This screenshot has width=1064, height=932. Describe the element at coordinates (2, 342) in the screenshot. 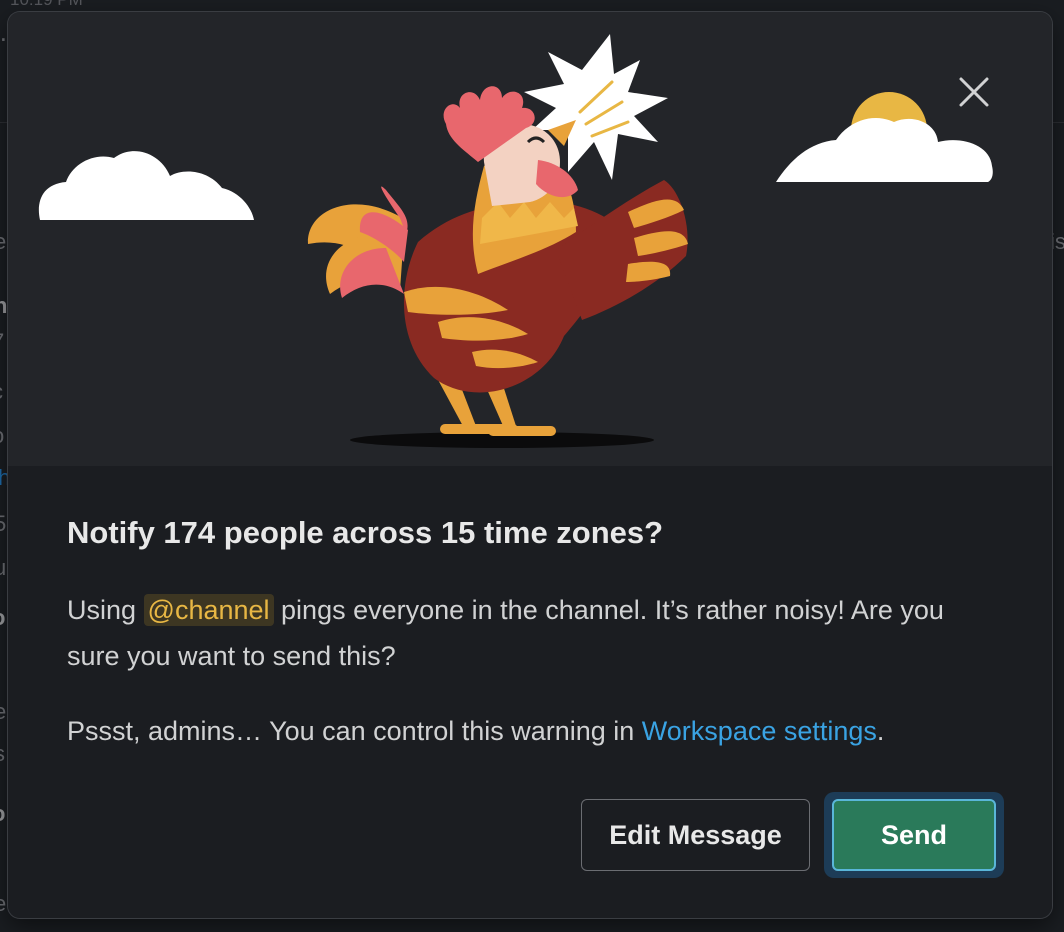

I see `background-fragment: 7` at that location.